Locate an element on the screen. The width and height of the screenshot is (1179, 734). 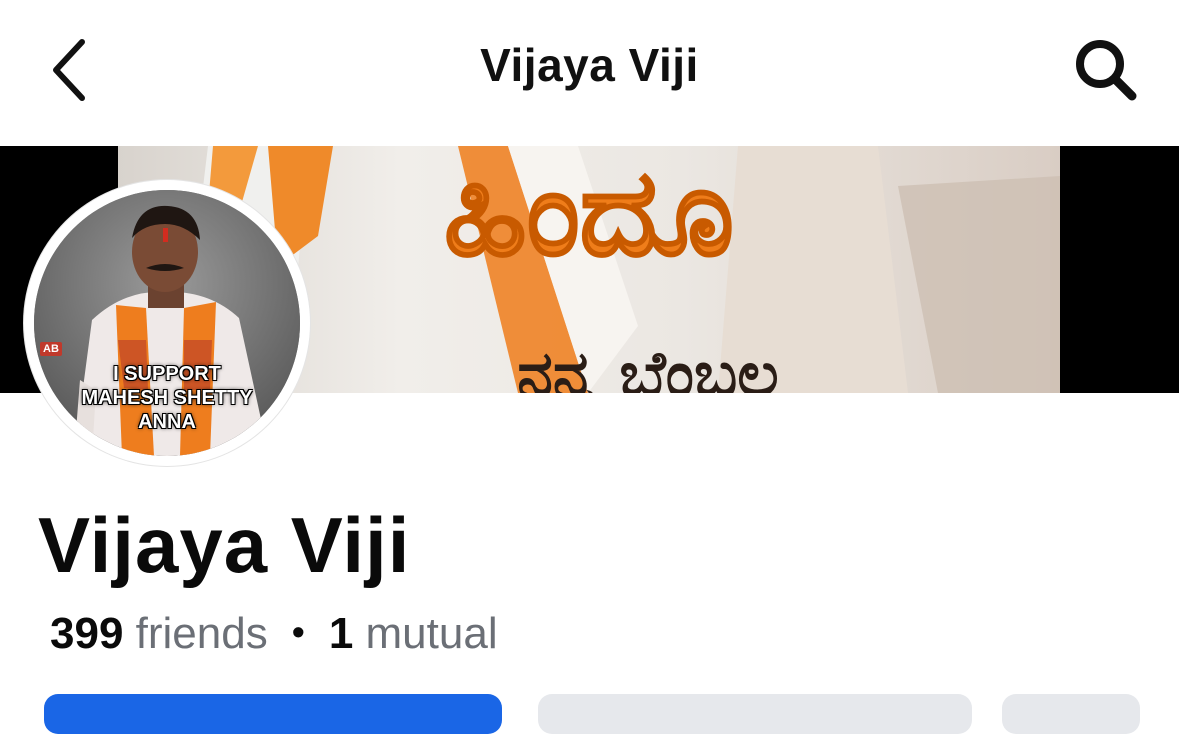
profile-name: Vijaya Viji is located at coordinates (224, 545).